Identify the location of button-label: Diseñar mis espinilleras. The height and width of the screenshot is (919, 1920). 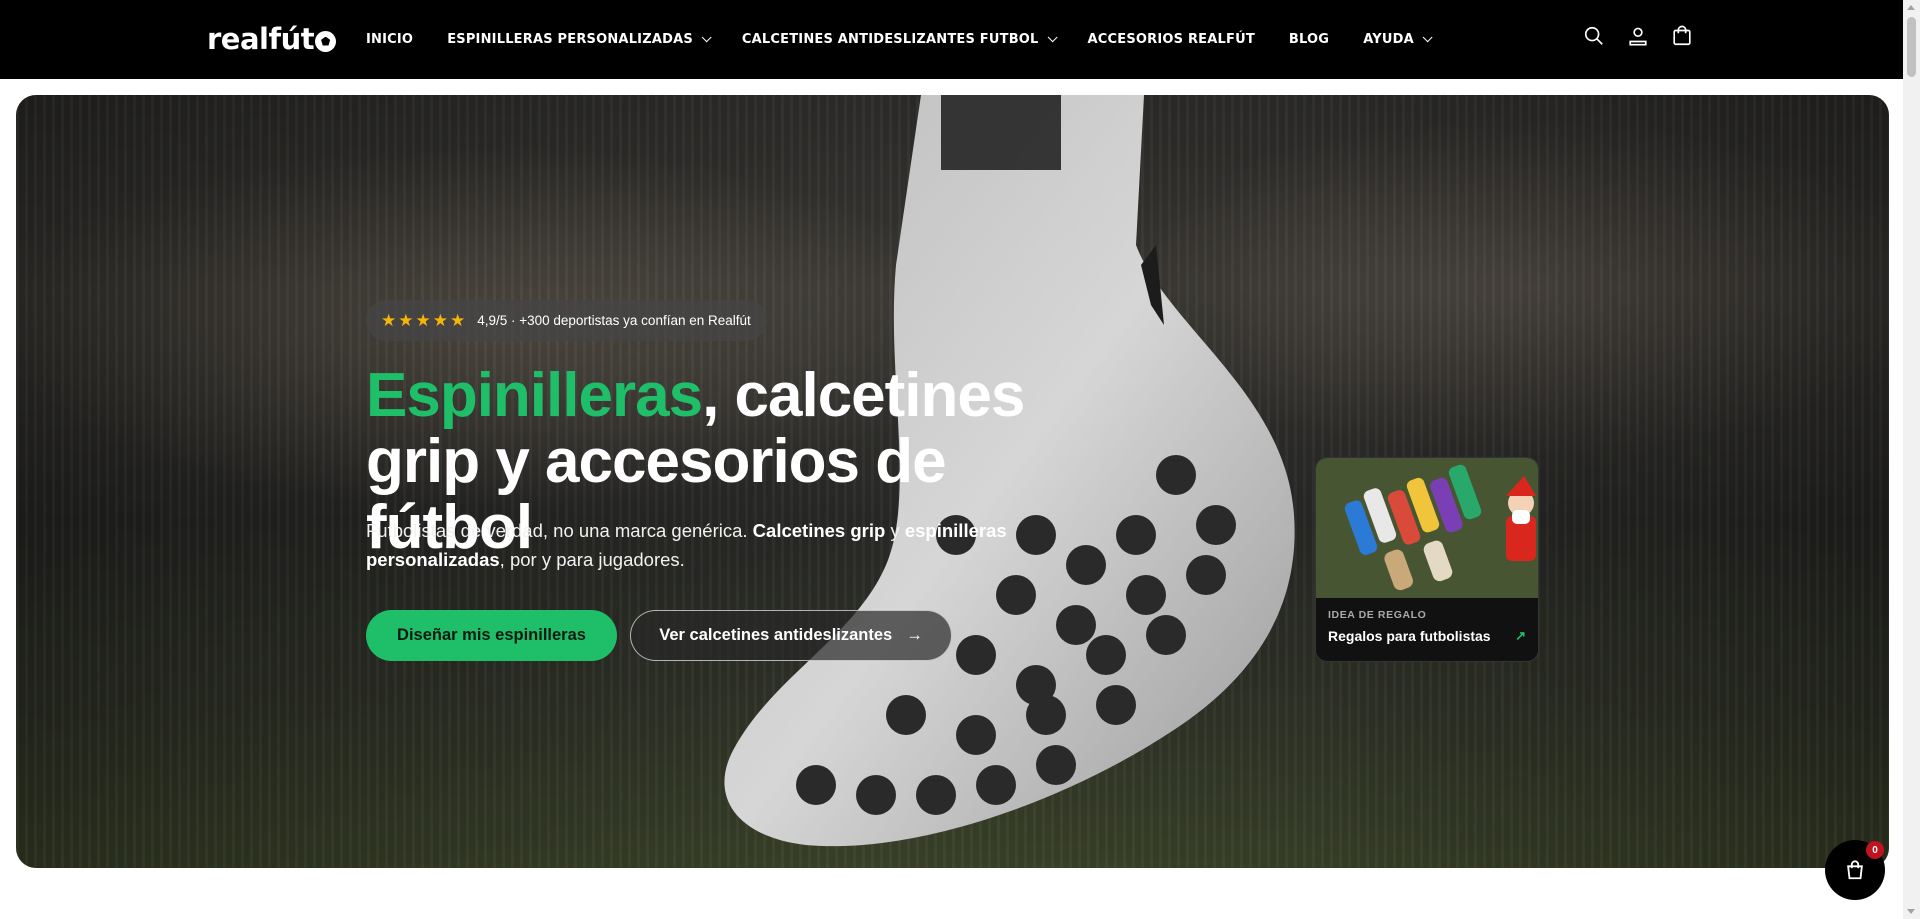
(491, 635).